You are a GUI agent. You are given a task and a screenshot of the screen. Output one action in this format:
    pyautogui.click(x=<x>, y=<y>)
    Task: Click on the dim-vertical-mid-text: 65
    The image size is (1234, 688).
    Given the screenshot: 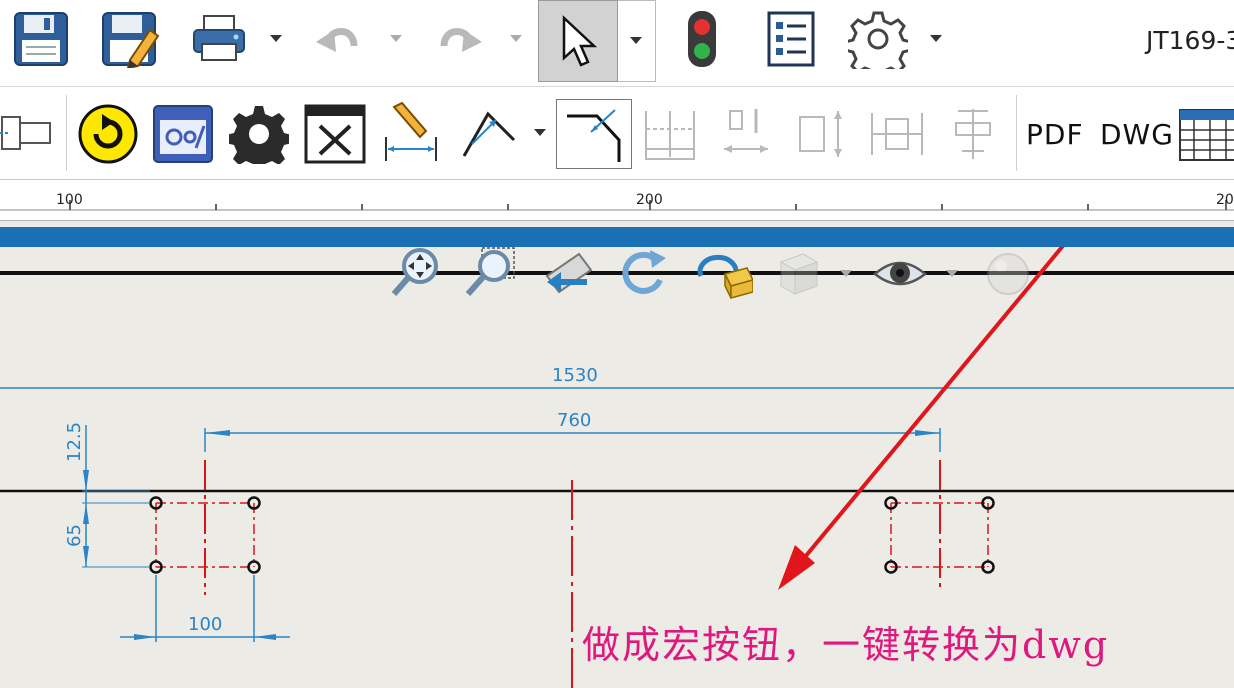 What is the action you would take?
    pyautogui.click(x=74, y=535)
    